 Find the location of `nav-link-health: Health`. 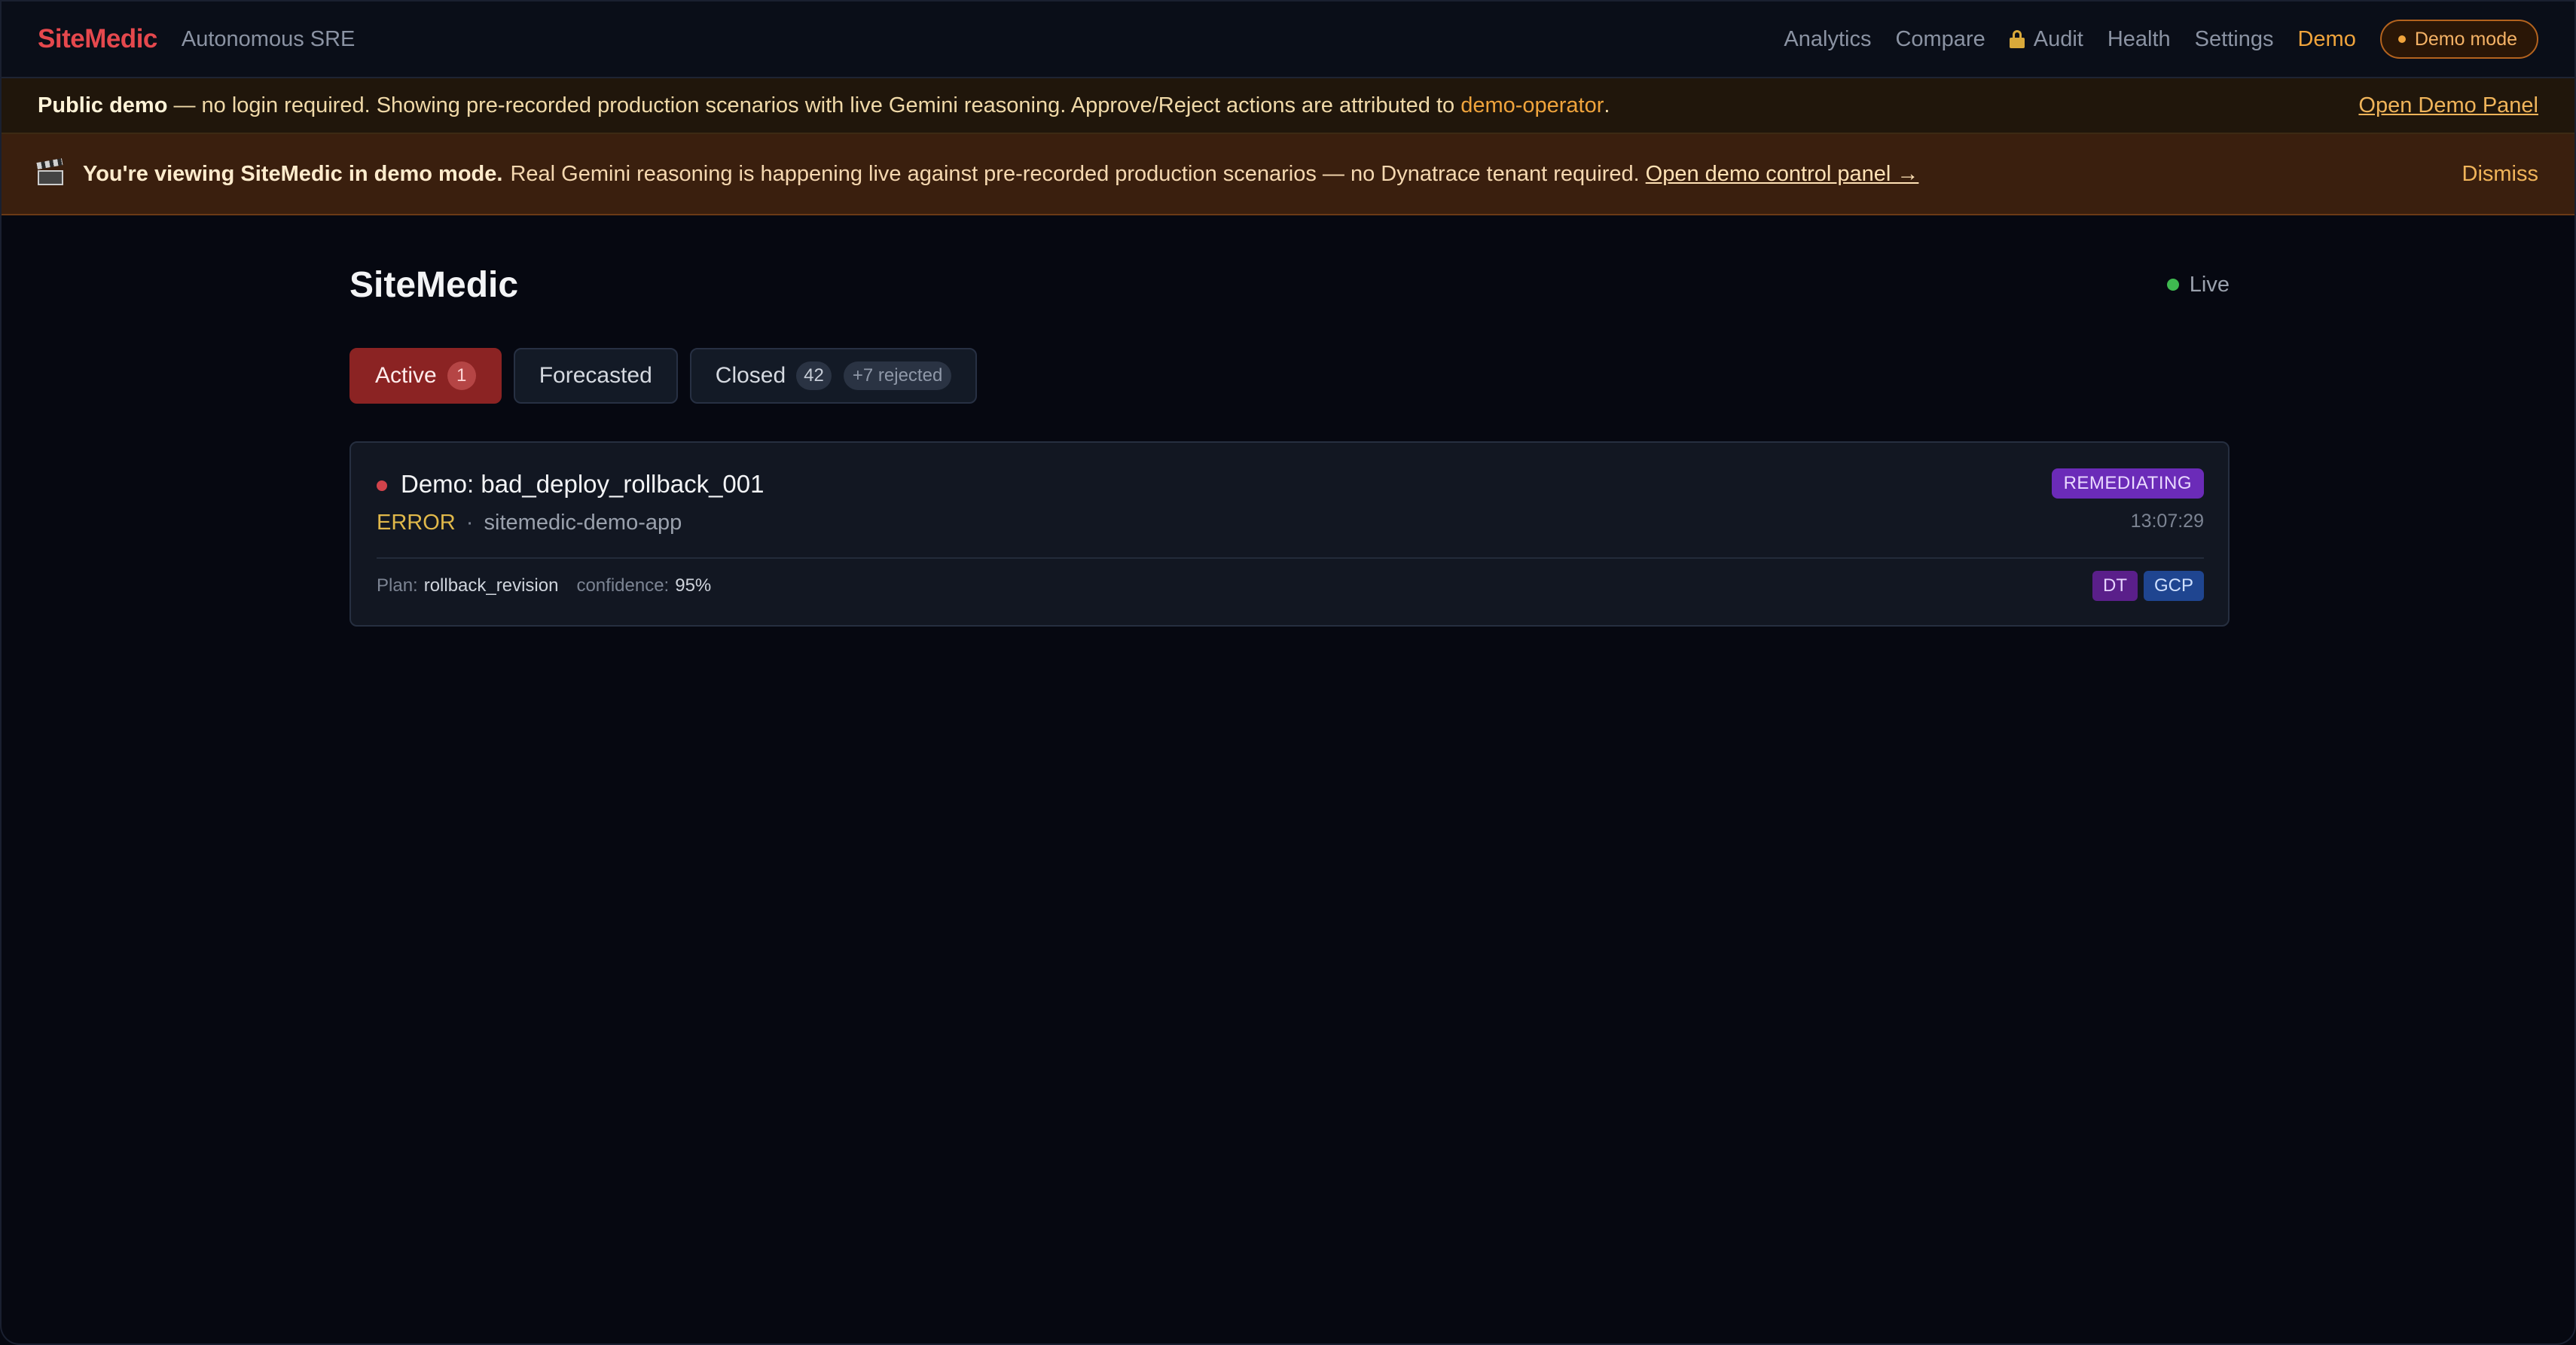

nav-link-health: Health is located at coordinates (2139, 39).